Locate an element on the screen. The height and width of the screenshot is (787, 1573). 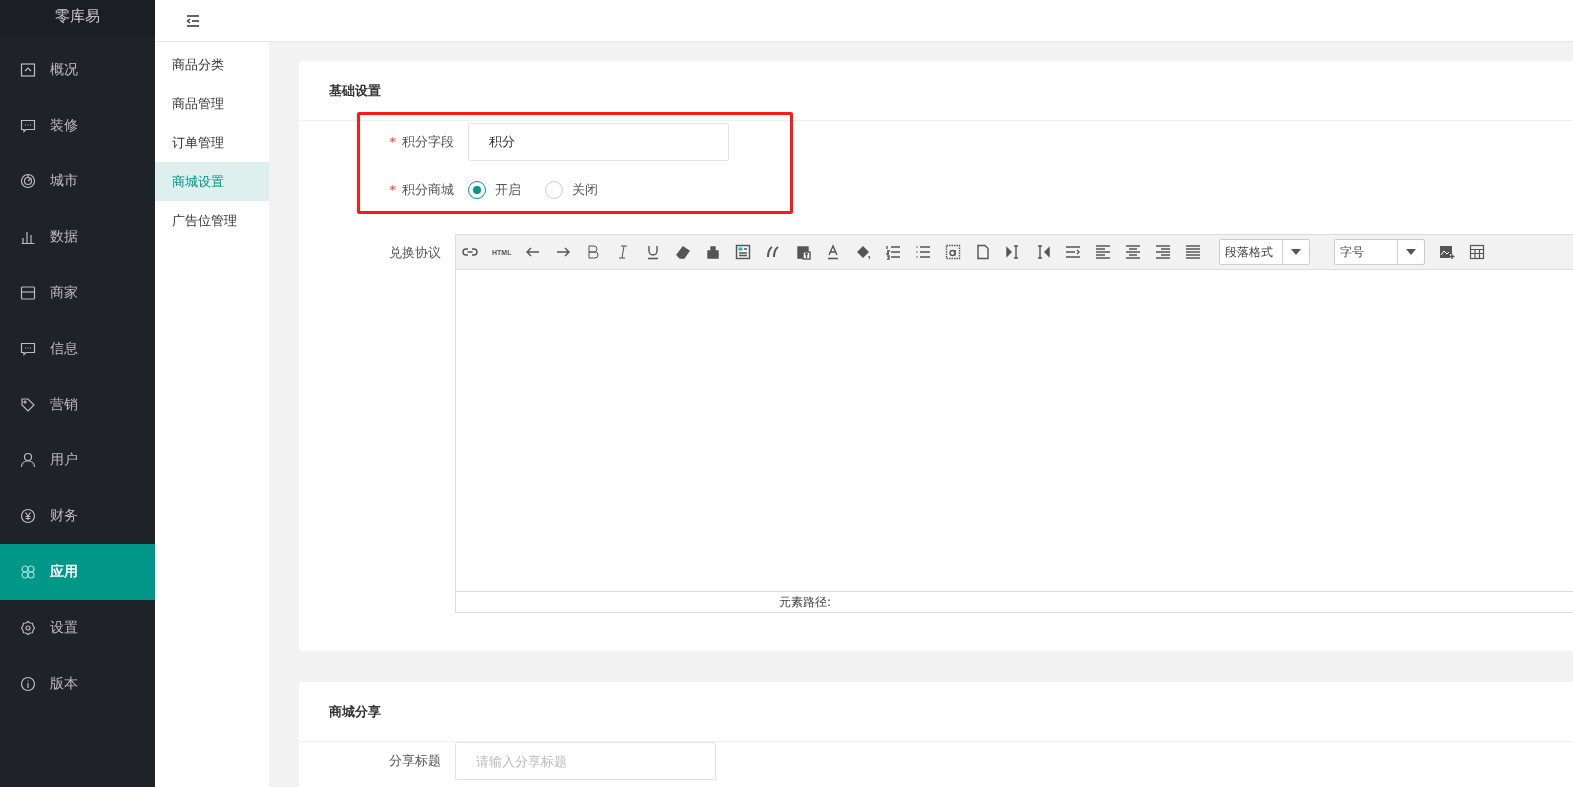
submenu-item: 商品分类 is located at coordinates (212, 64).